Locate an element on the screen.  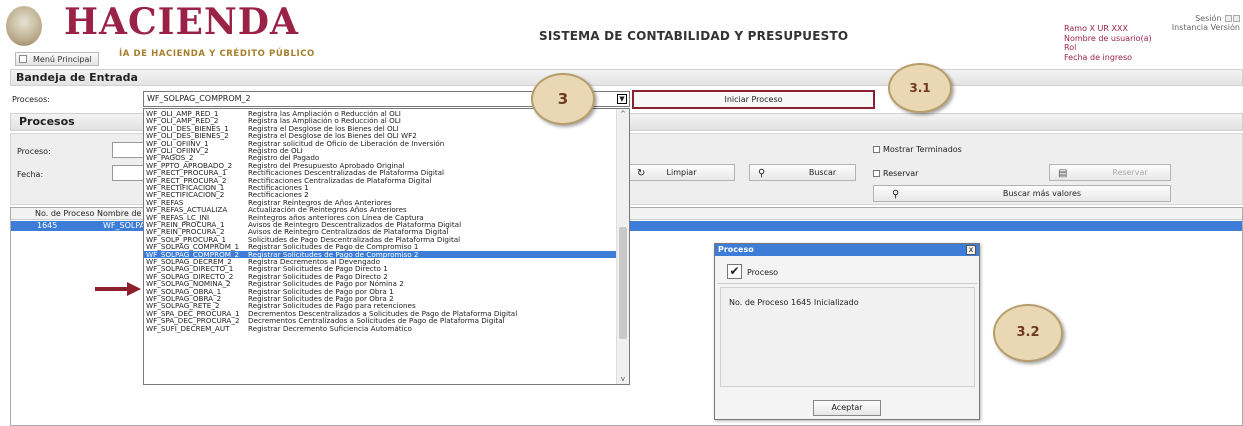
option-code: WF_OLI_OFIINV_2 is located at coordinates (177, 150).